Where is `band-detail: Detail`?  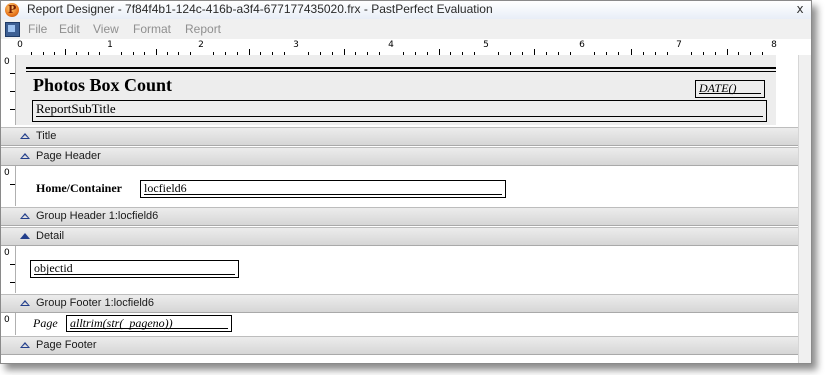
band-detail: Detail is located at coordinates (399, 236).